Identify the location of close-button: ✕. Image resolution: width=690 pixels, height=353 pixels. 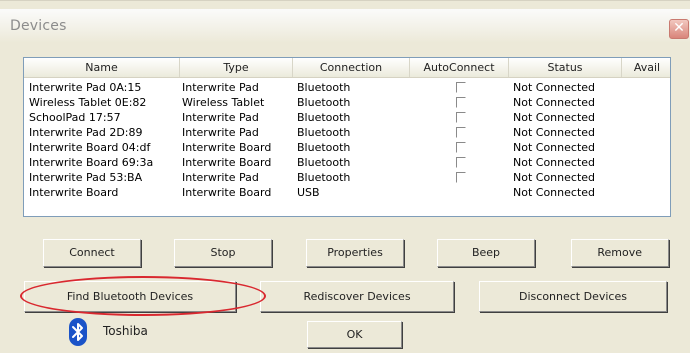
(679, 29).